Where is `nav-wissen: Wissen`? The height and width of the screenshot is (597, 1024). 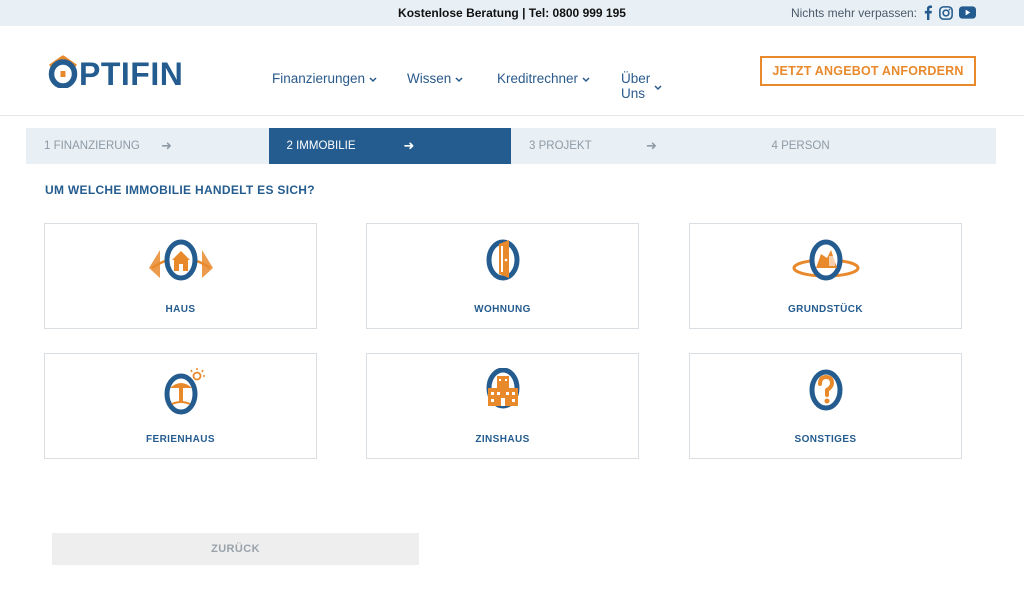 nav-wissen: Wissen is located at coordinates (435, 78).